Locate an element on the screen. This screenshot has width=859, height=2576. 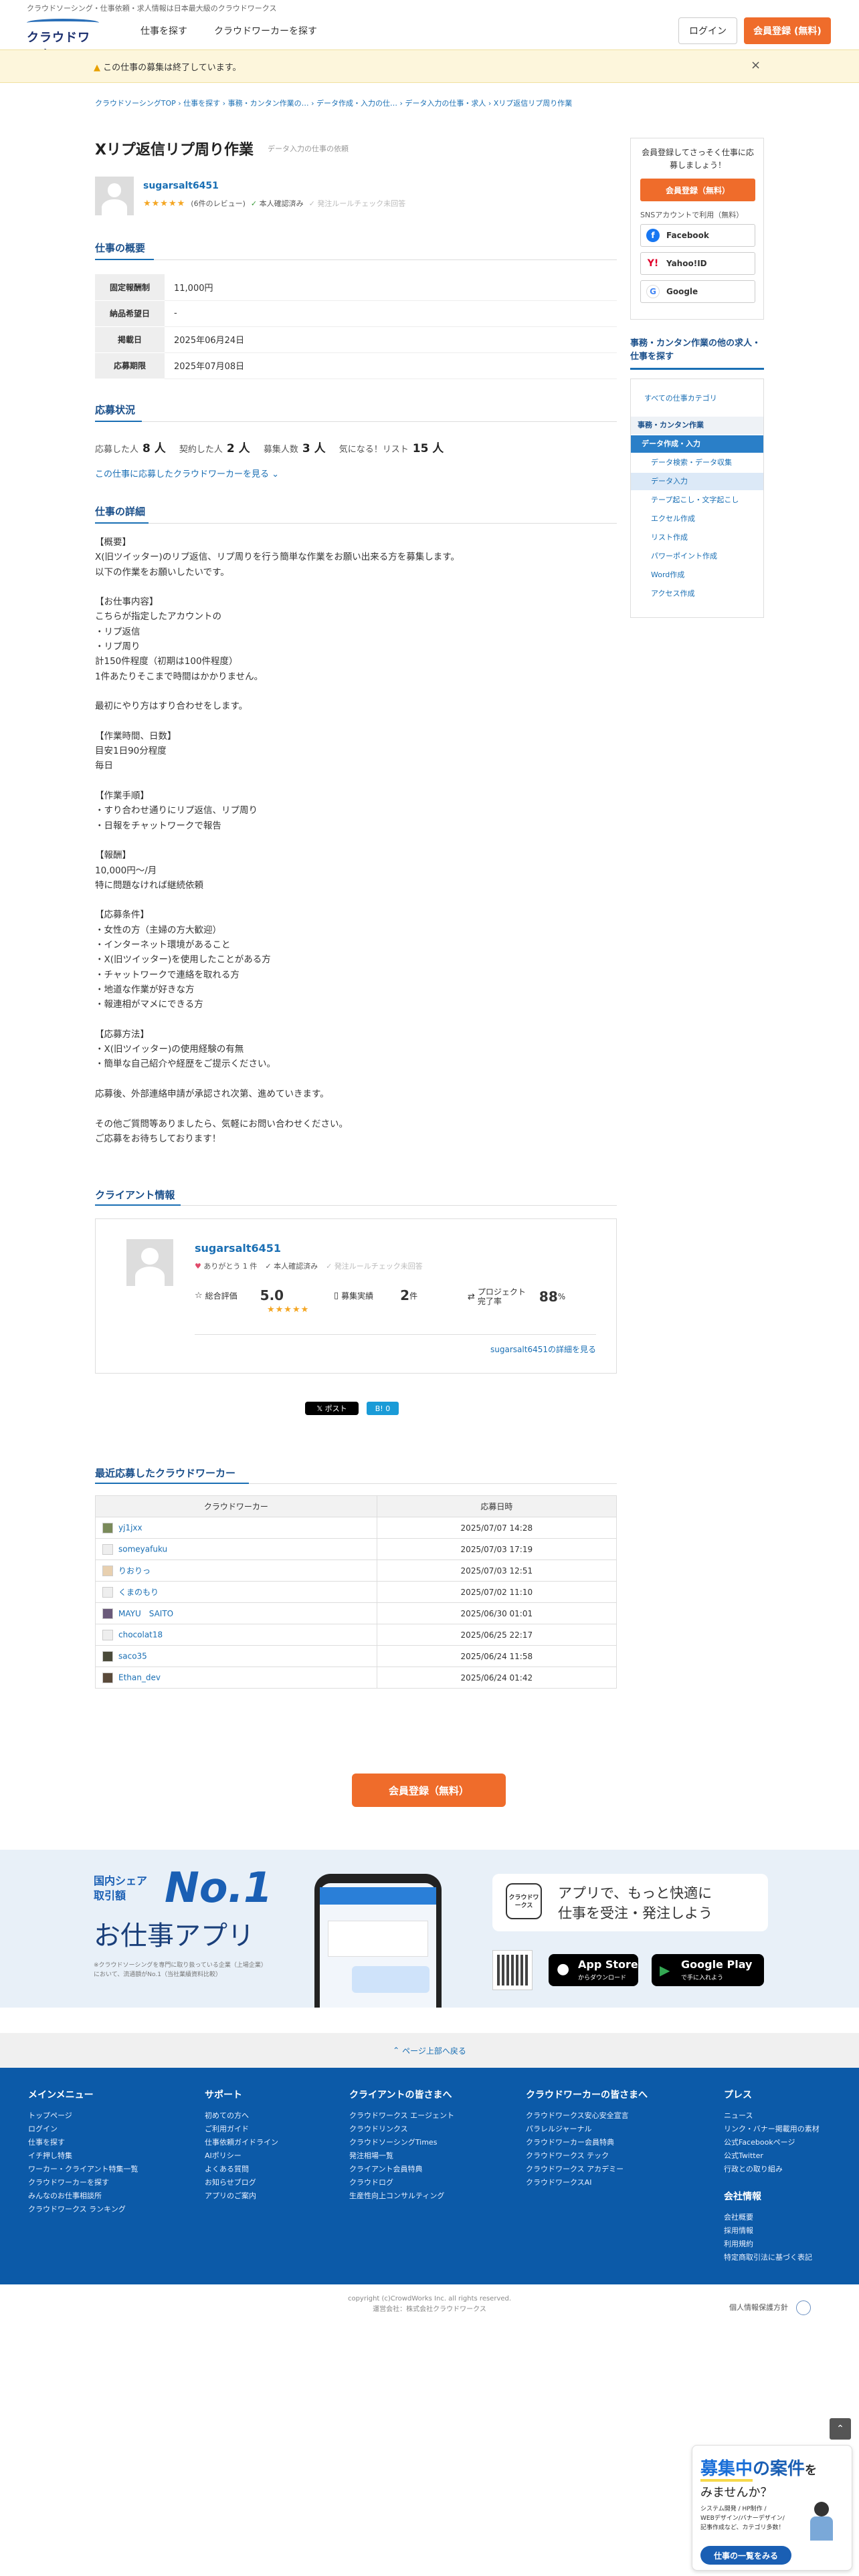
summary-key: 掲載日 is located at coordinates (130, 339).